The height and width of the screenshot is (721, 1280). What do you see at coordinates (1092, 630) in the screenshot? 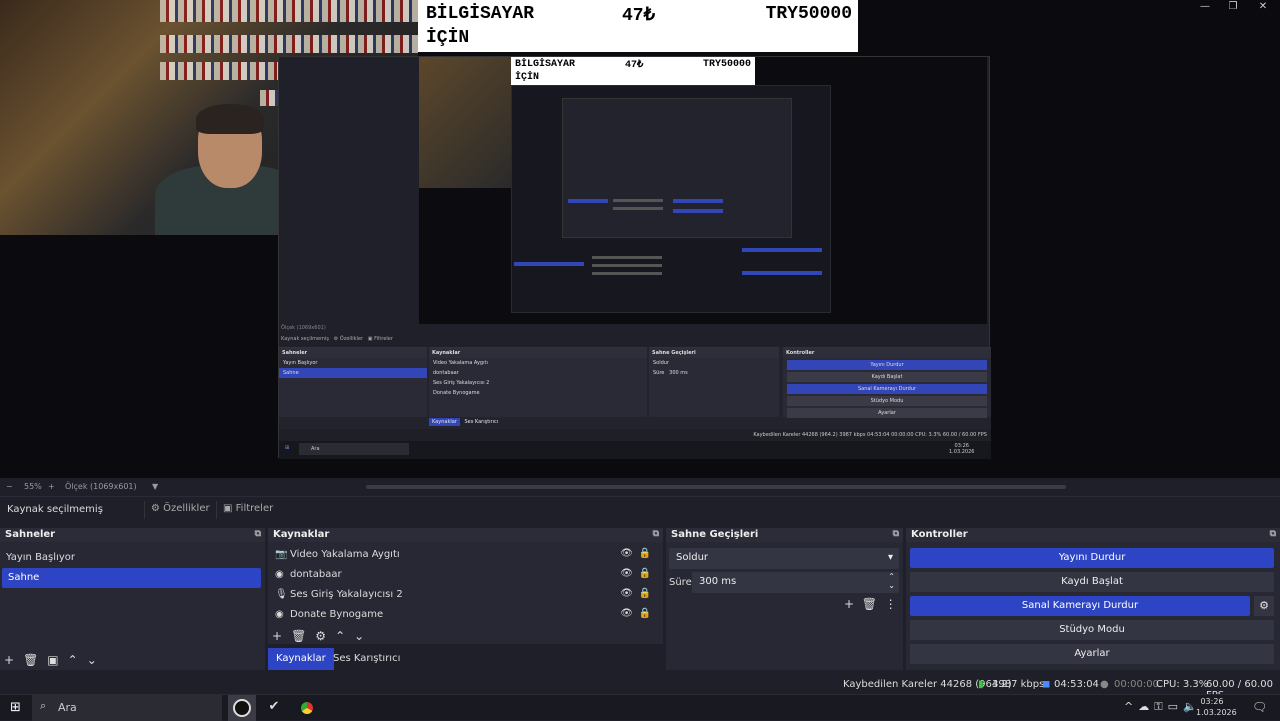
I see `studio-mode-button: Stüdyo Modu` at bounding box center [1092, 630].